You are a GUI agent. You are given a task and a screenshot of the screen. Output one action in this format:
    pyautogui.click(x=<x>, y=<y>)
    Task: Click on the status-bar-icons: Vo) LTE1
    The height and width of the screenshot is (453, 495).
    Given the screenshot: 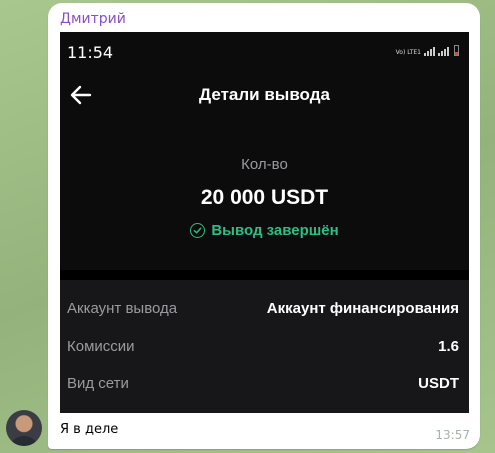 What is the action you would take?
    pyautogui.click(x=427, y=50)
    